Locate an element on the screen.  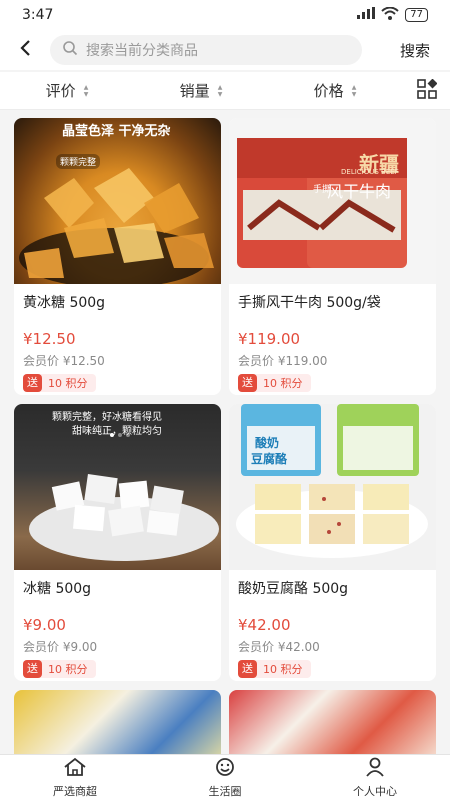
search-placeholder: 搜索当前分类商品 is located at coordinates (142, 51).